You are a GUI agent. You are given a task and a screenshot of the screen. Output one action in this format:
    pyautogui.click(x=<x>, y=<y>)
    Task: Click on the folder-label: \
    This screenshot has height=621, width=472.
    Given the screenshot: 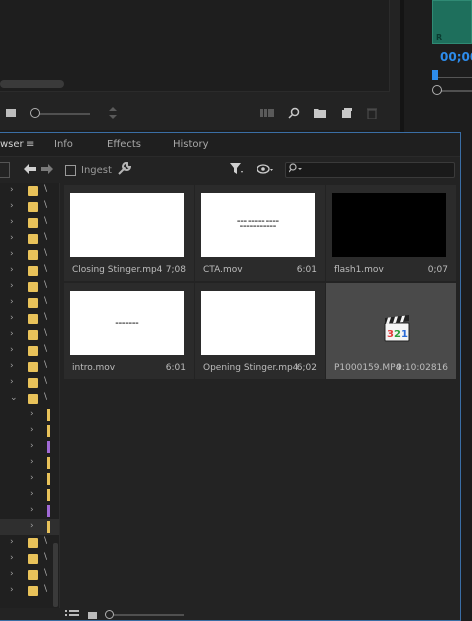 What is the action you would take?
    pyautogui.click(x=46, y=541)
    